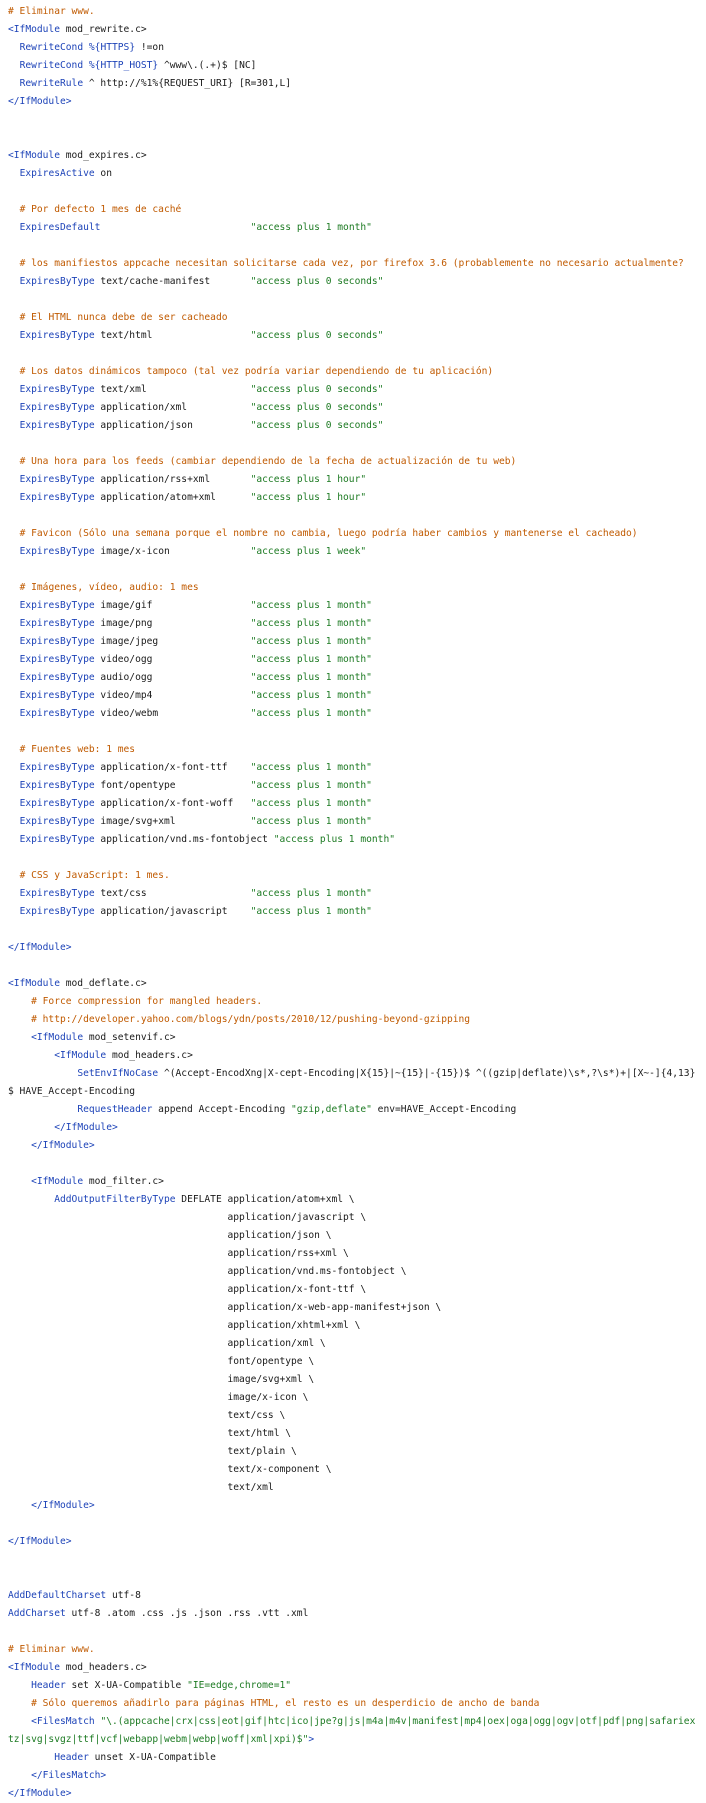 The image size is (706, 1803). What do you see at coordinates (353, 48) in the screenshot?
I see `code-line: RewriteCond %{HTTPS} !=on` at bounding box center [353, 48].